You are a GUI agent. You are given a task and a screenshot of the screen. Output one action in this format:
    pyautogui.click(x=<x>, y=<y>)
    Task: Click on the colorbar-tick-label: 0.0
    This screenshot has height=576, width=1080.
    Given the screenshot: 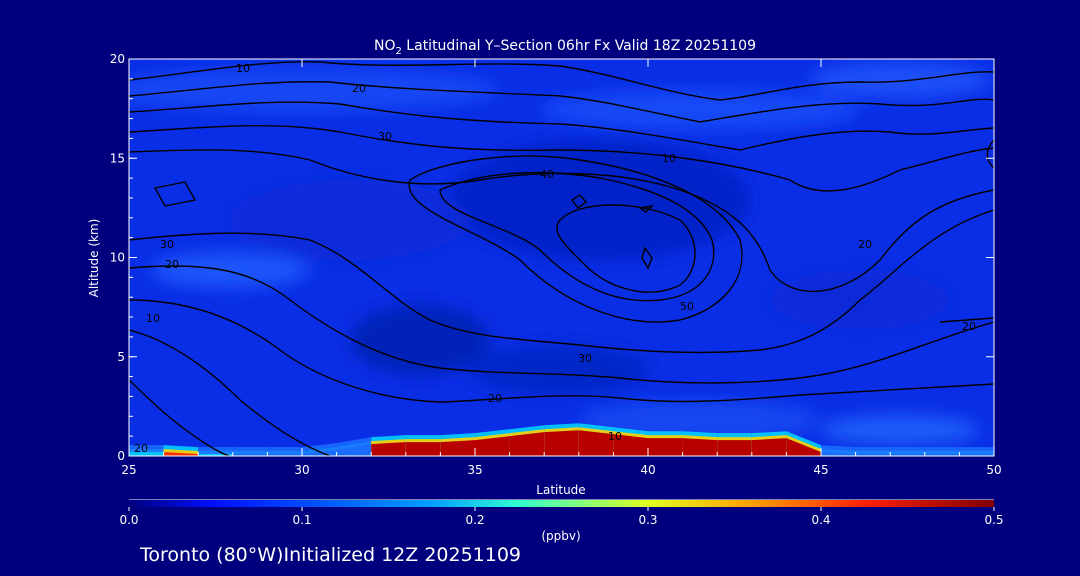 What is the action you would take?
    pyautogui.click(x=128, y=520)
    